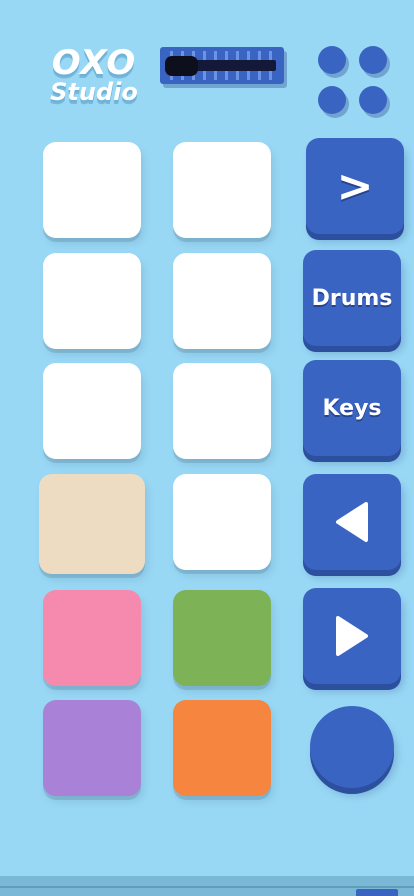  I want to click on slider-knob, so click(181, 66).